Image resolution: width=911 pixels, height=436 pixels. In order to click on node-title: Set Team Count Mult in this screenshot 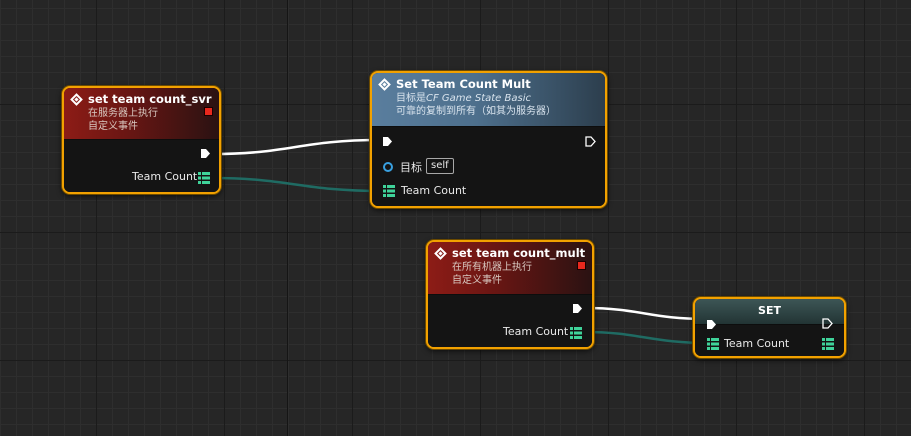, I will do `click(463, 84)`.